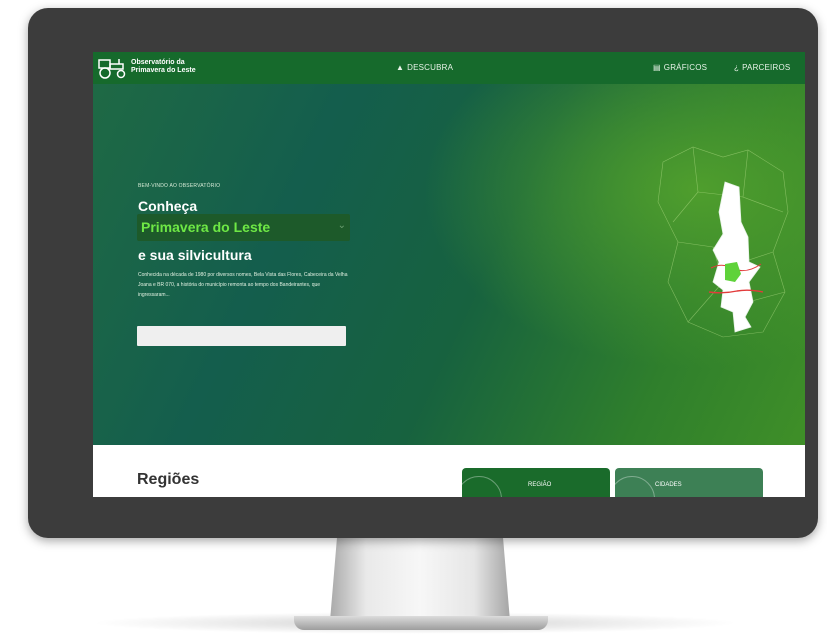 Image resolution: width=827 pixels, height=636 pixels. Describe the element at coordinates (241, 336) in the screenshot. I see `search-input` at that location.